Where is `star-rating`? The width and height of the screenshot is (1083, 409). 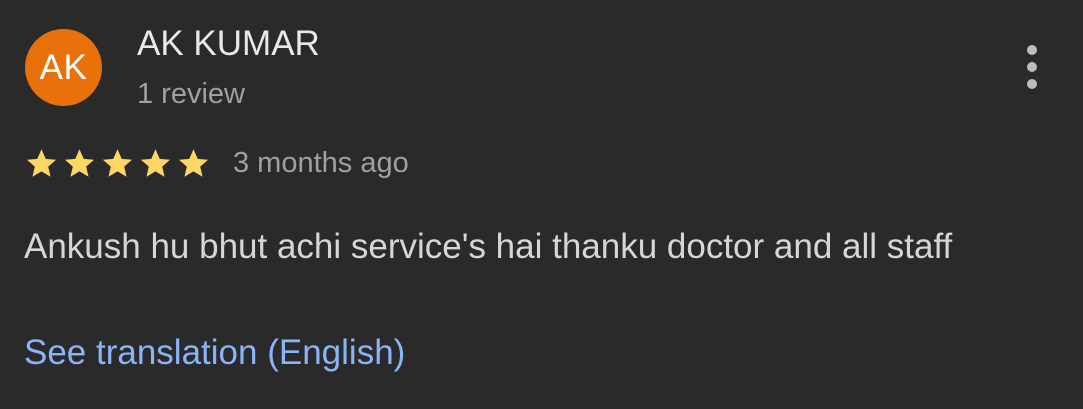
star-rating is located at coordinates (117, 163).